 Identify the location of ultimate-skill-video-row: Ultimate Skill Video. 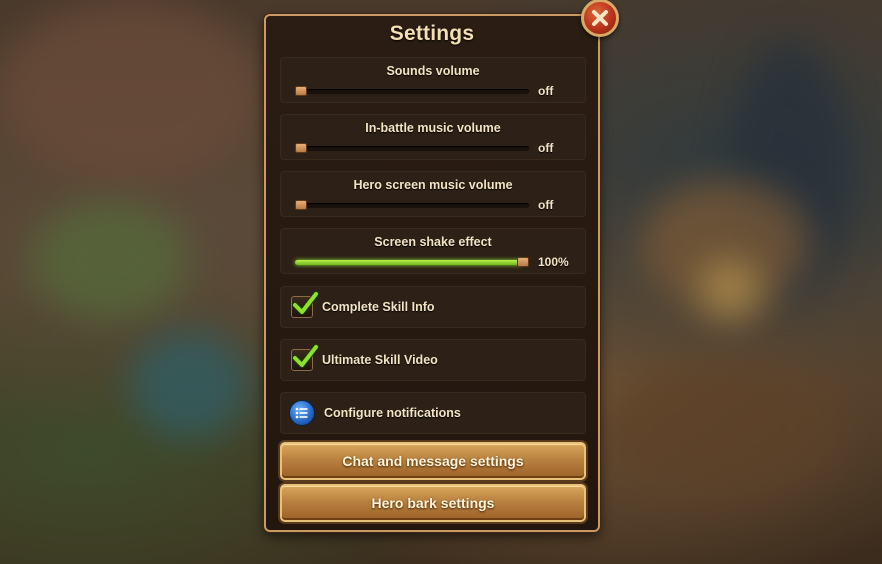
(433, 360).